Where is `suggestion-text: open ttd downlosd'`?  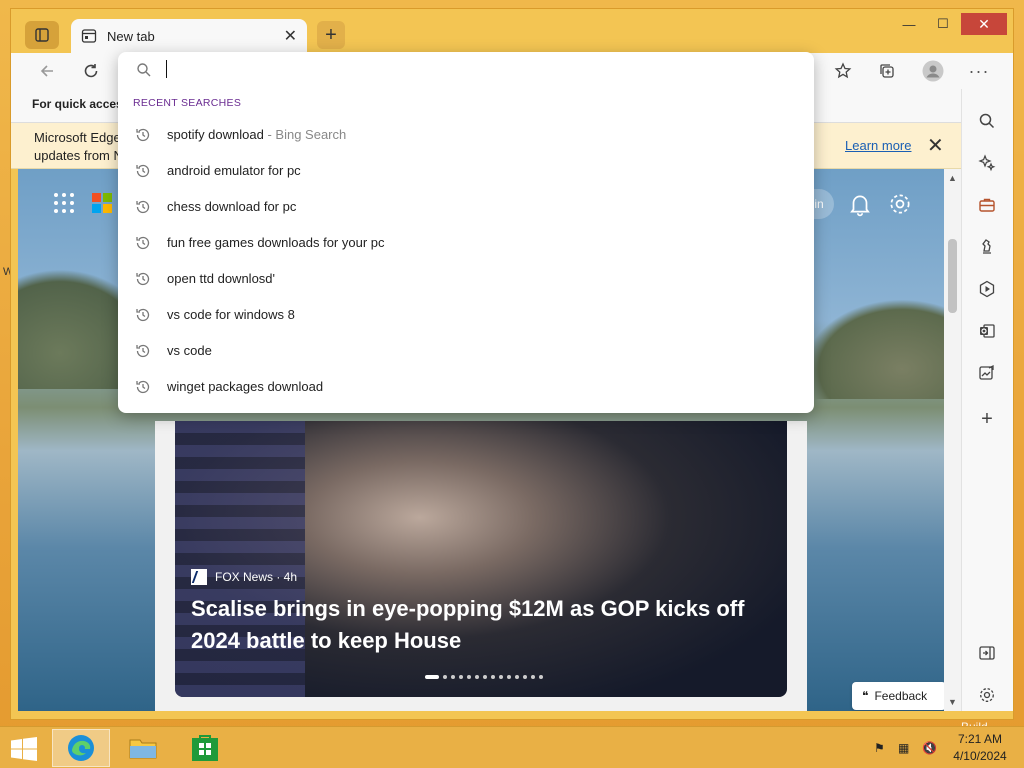 suggestion-text: open ttd downlosd' is located at coordinates (221, 278).